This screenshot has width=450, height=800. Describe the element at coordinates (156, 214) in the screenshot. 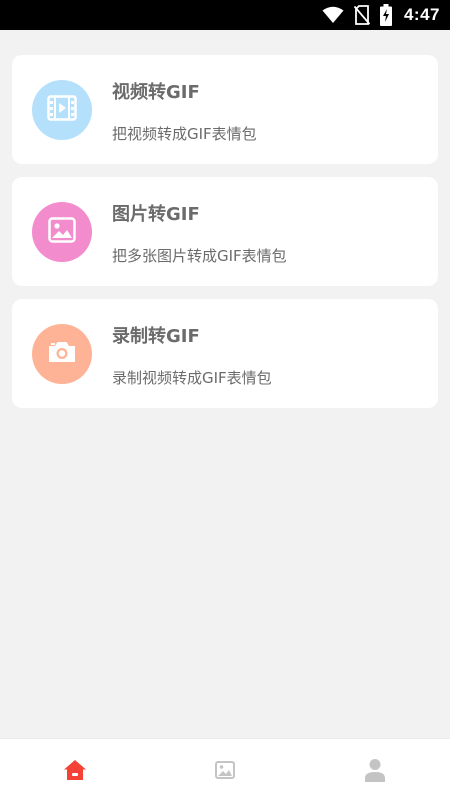

I see `card-title: 图片转GIF` at that location.